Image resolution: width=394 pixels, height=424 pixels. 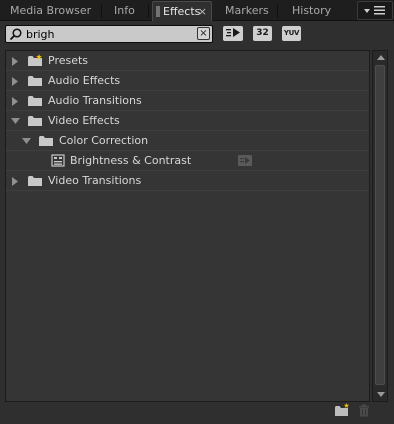 I want to click on tree-item-audio-effects: Audio Effects, so click(x=187, y=81).